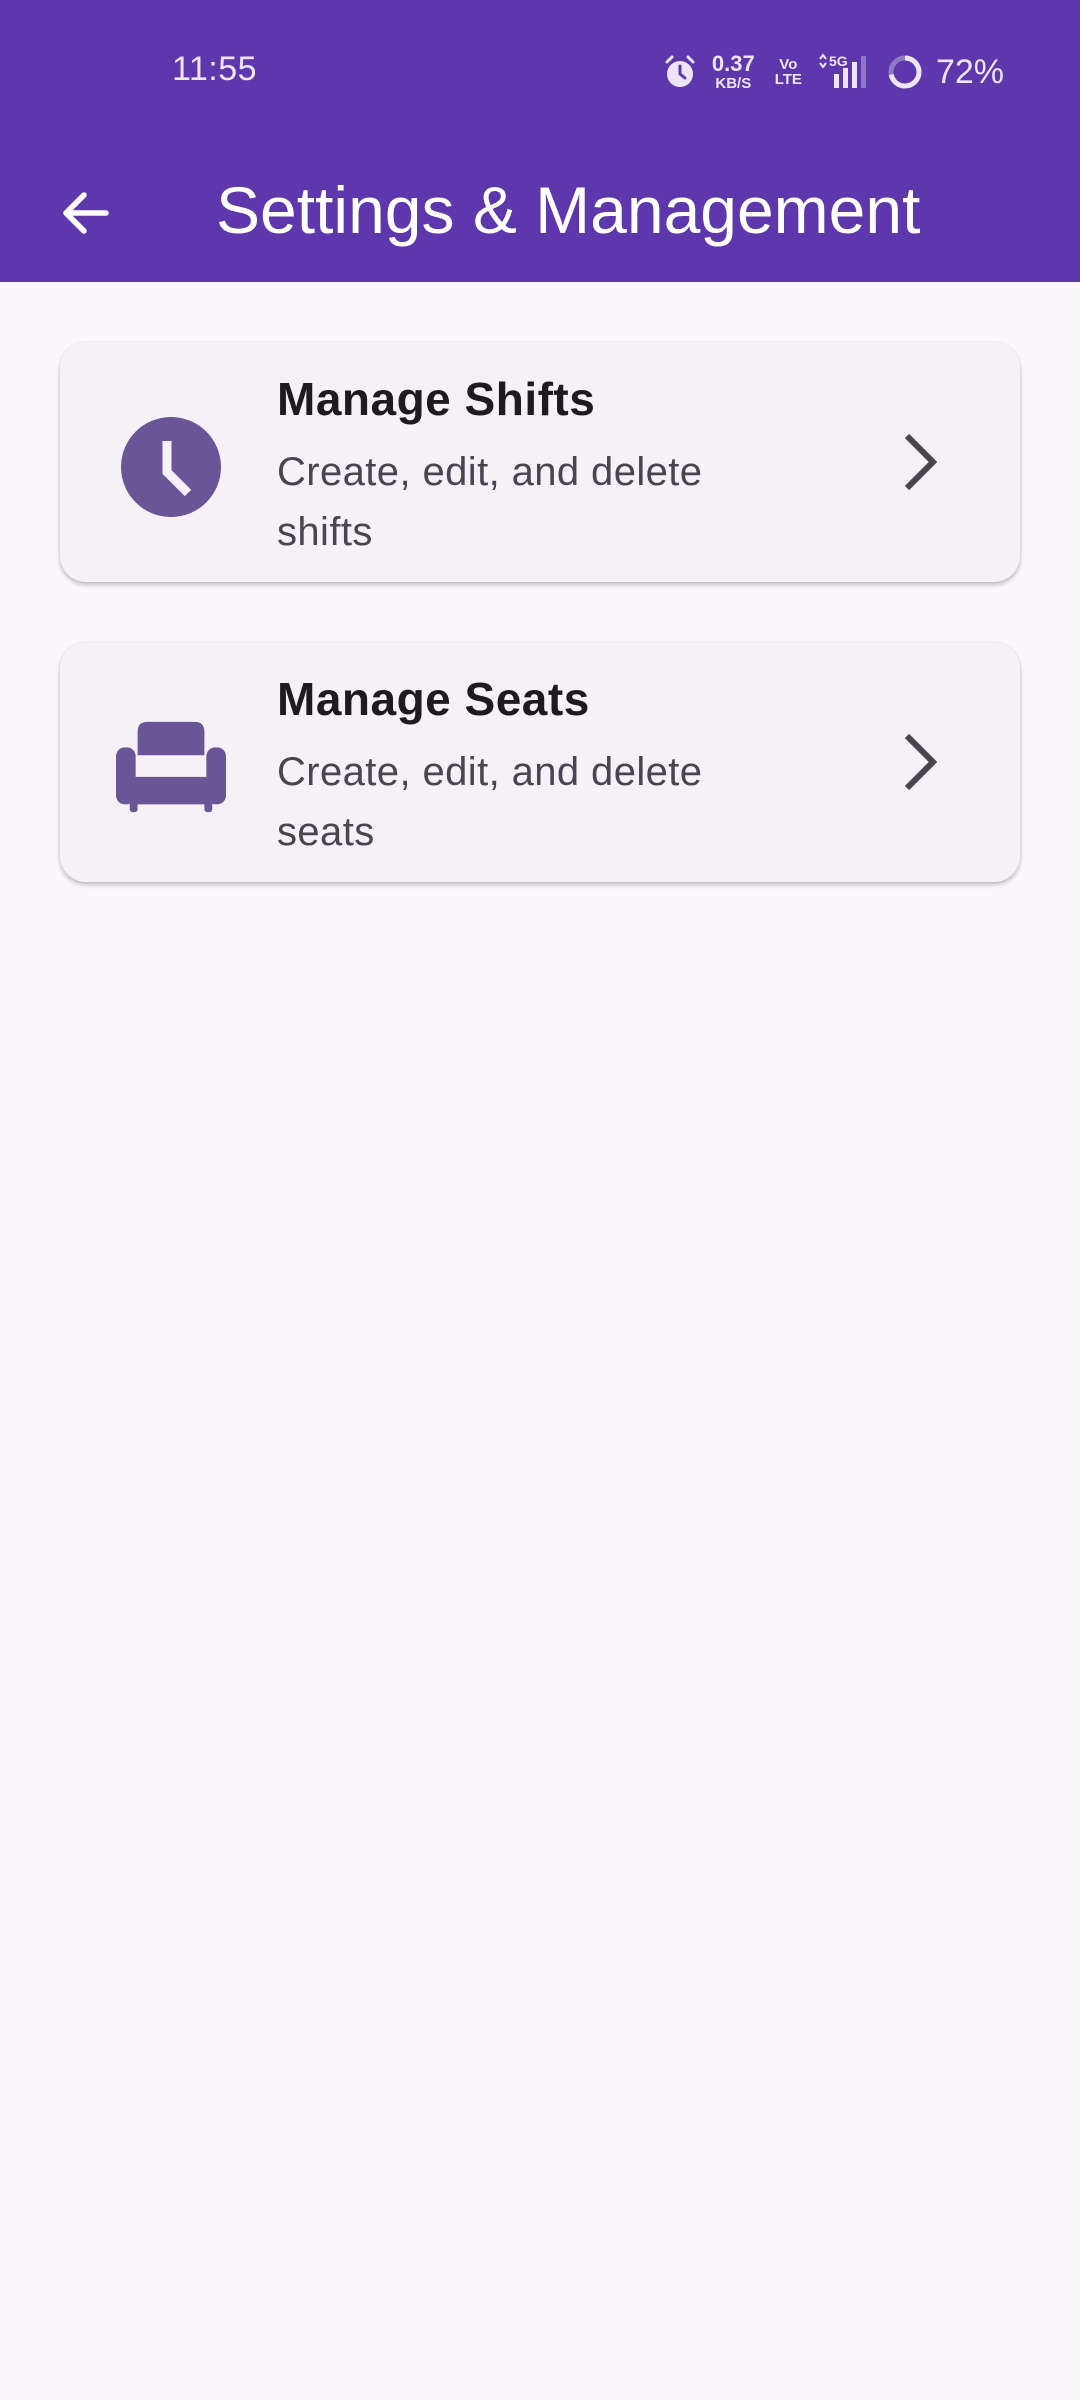 Image resolution: width=1080 pixels, height=2400 pixels. What do you see at coordinates (490, 802) in the screenshot?
I see `card-subtitle: Create, edit, and delete seats` at bounding box center [490, 802].